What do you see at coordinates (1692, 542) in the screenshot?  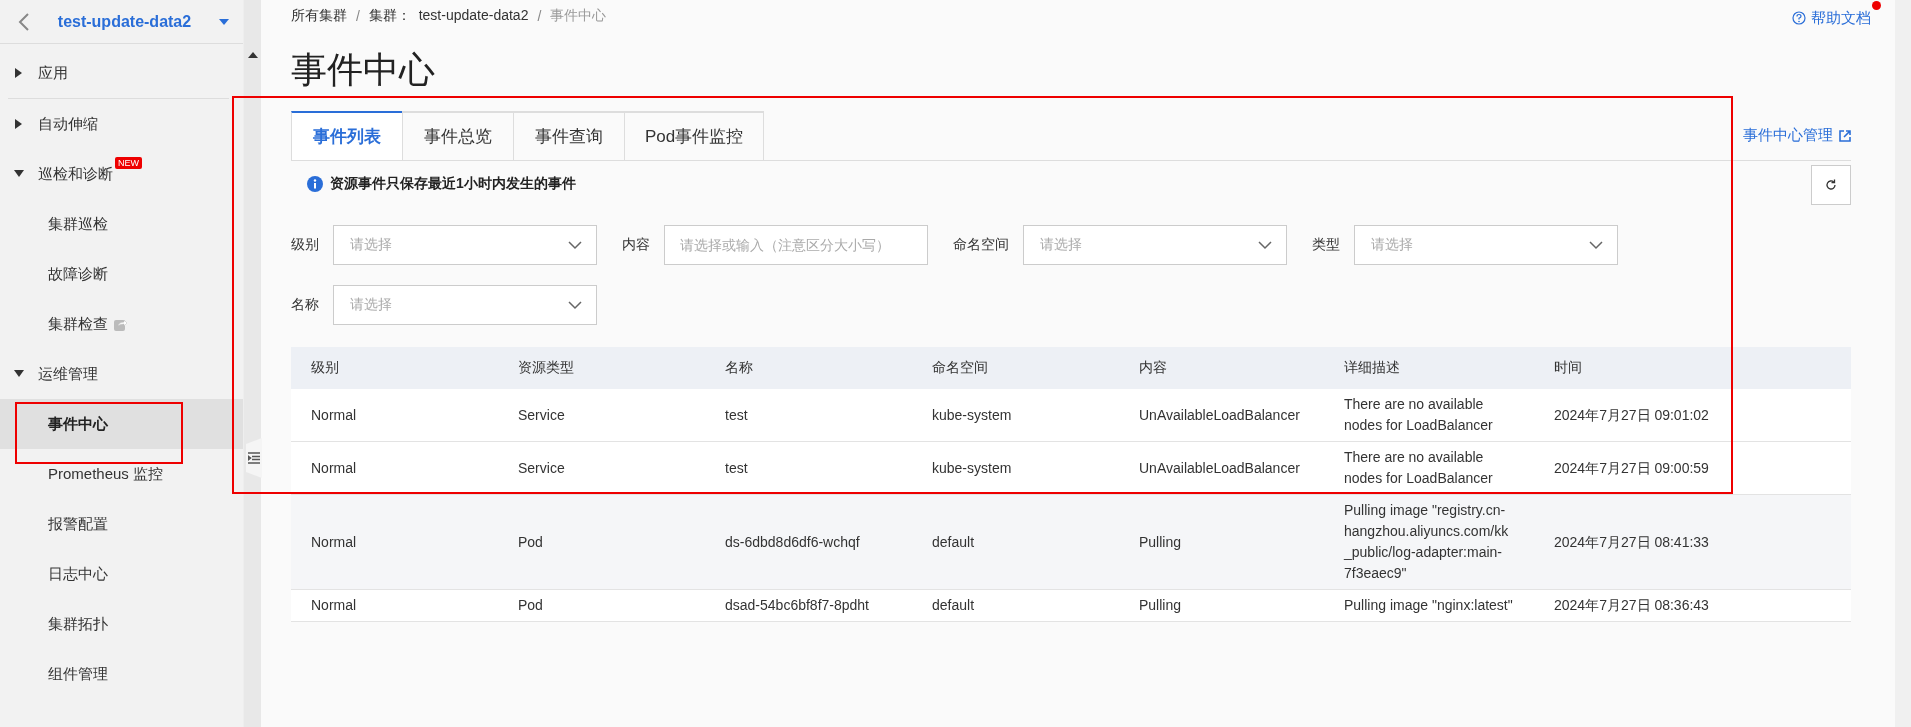 I see `table-cell: 2024年7月27日 08:41:33` at bounding box center [1692, 542].